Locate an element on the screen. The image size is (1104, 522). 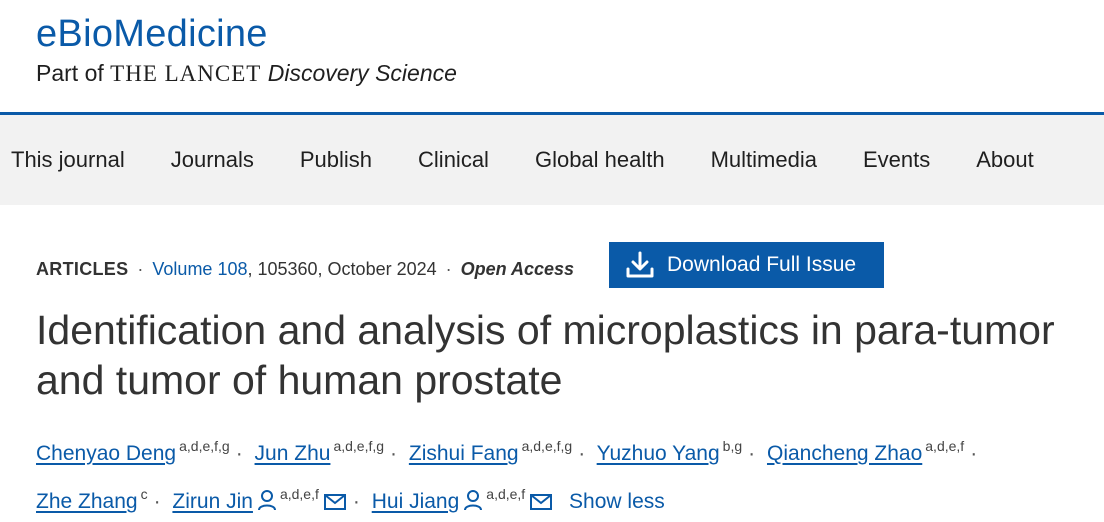
author-item: Zishui Fang a,d,e,f,g is located at coordinates (490, 451).